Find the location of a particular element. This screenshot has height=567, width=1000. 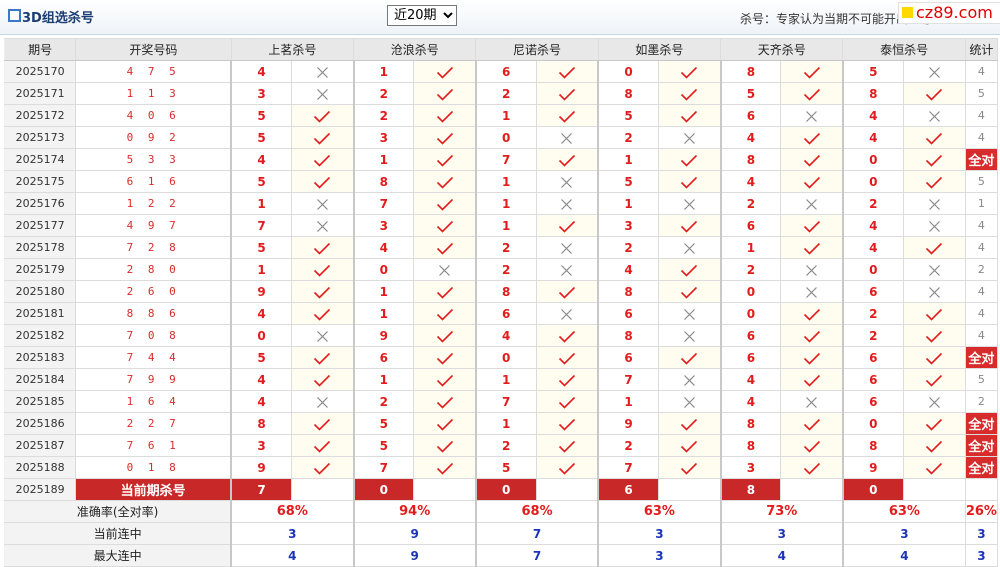

column-header-expert: 泰恒杀号 is located at coordinates (904, 49).